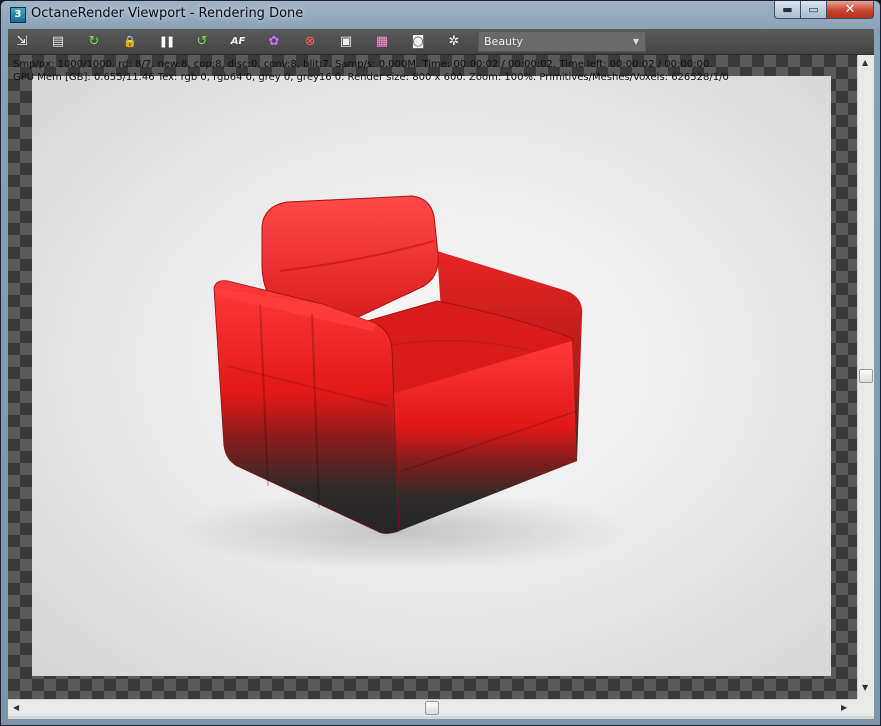 This screenshot has height=726, width=881. Describe the element at coordinates (787, 10) in the screenshot. I see `minimize-button: ▬` at that location.